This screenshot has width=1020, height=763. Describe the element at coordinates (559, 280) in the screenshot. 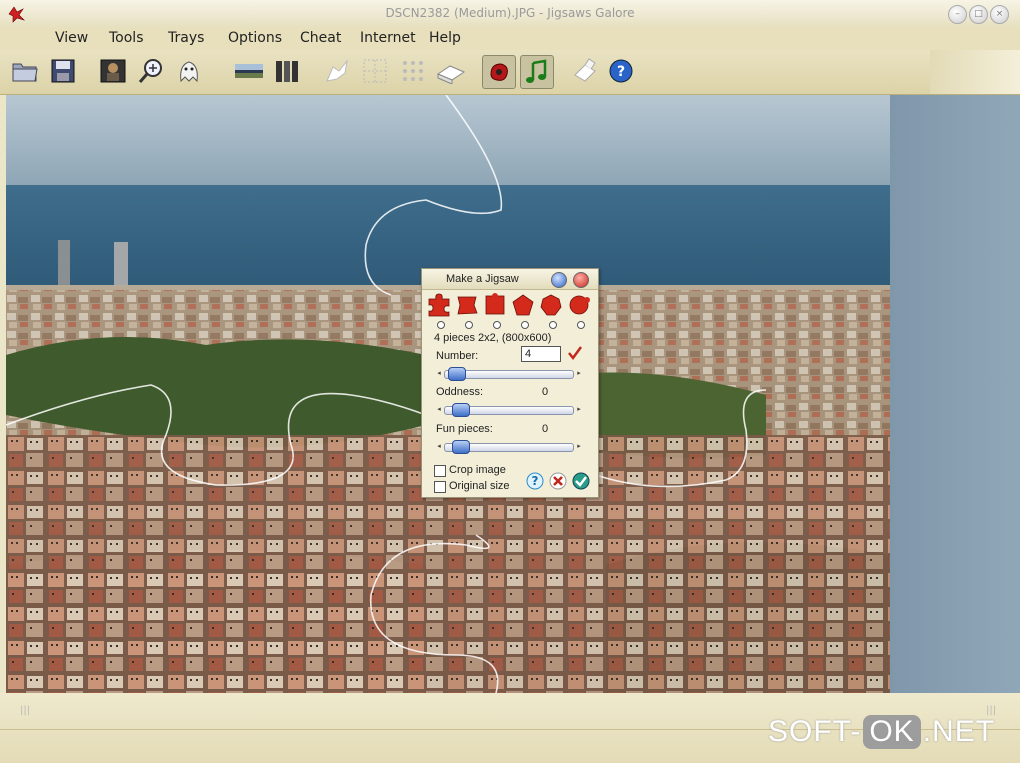

I see `dialog-minimize-icon` at that location.